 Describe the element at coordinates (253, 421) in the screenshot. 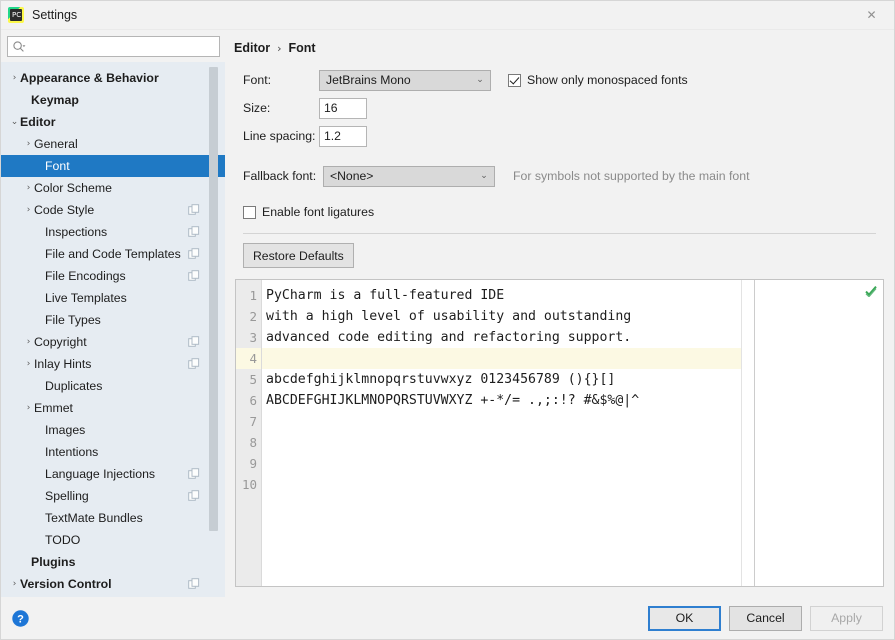

I see `preview-line-number: 7` at that location.